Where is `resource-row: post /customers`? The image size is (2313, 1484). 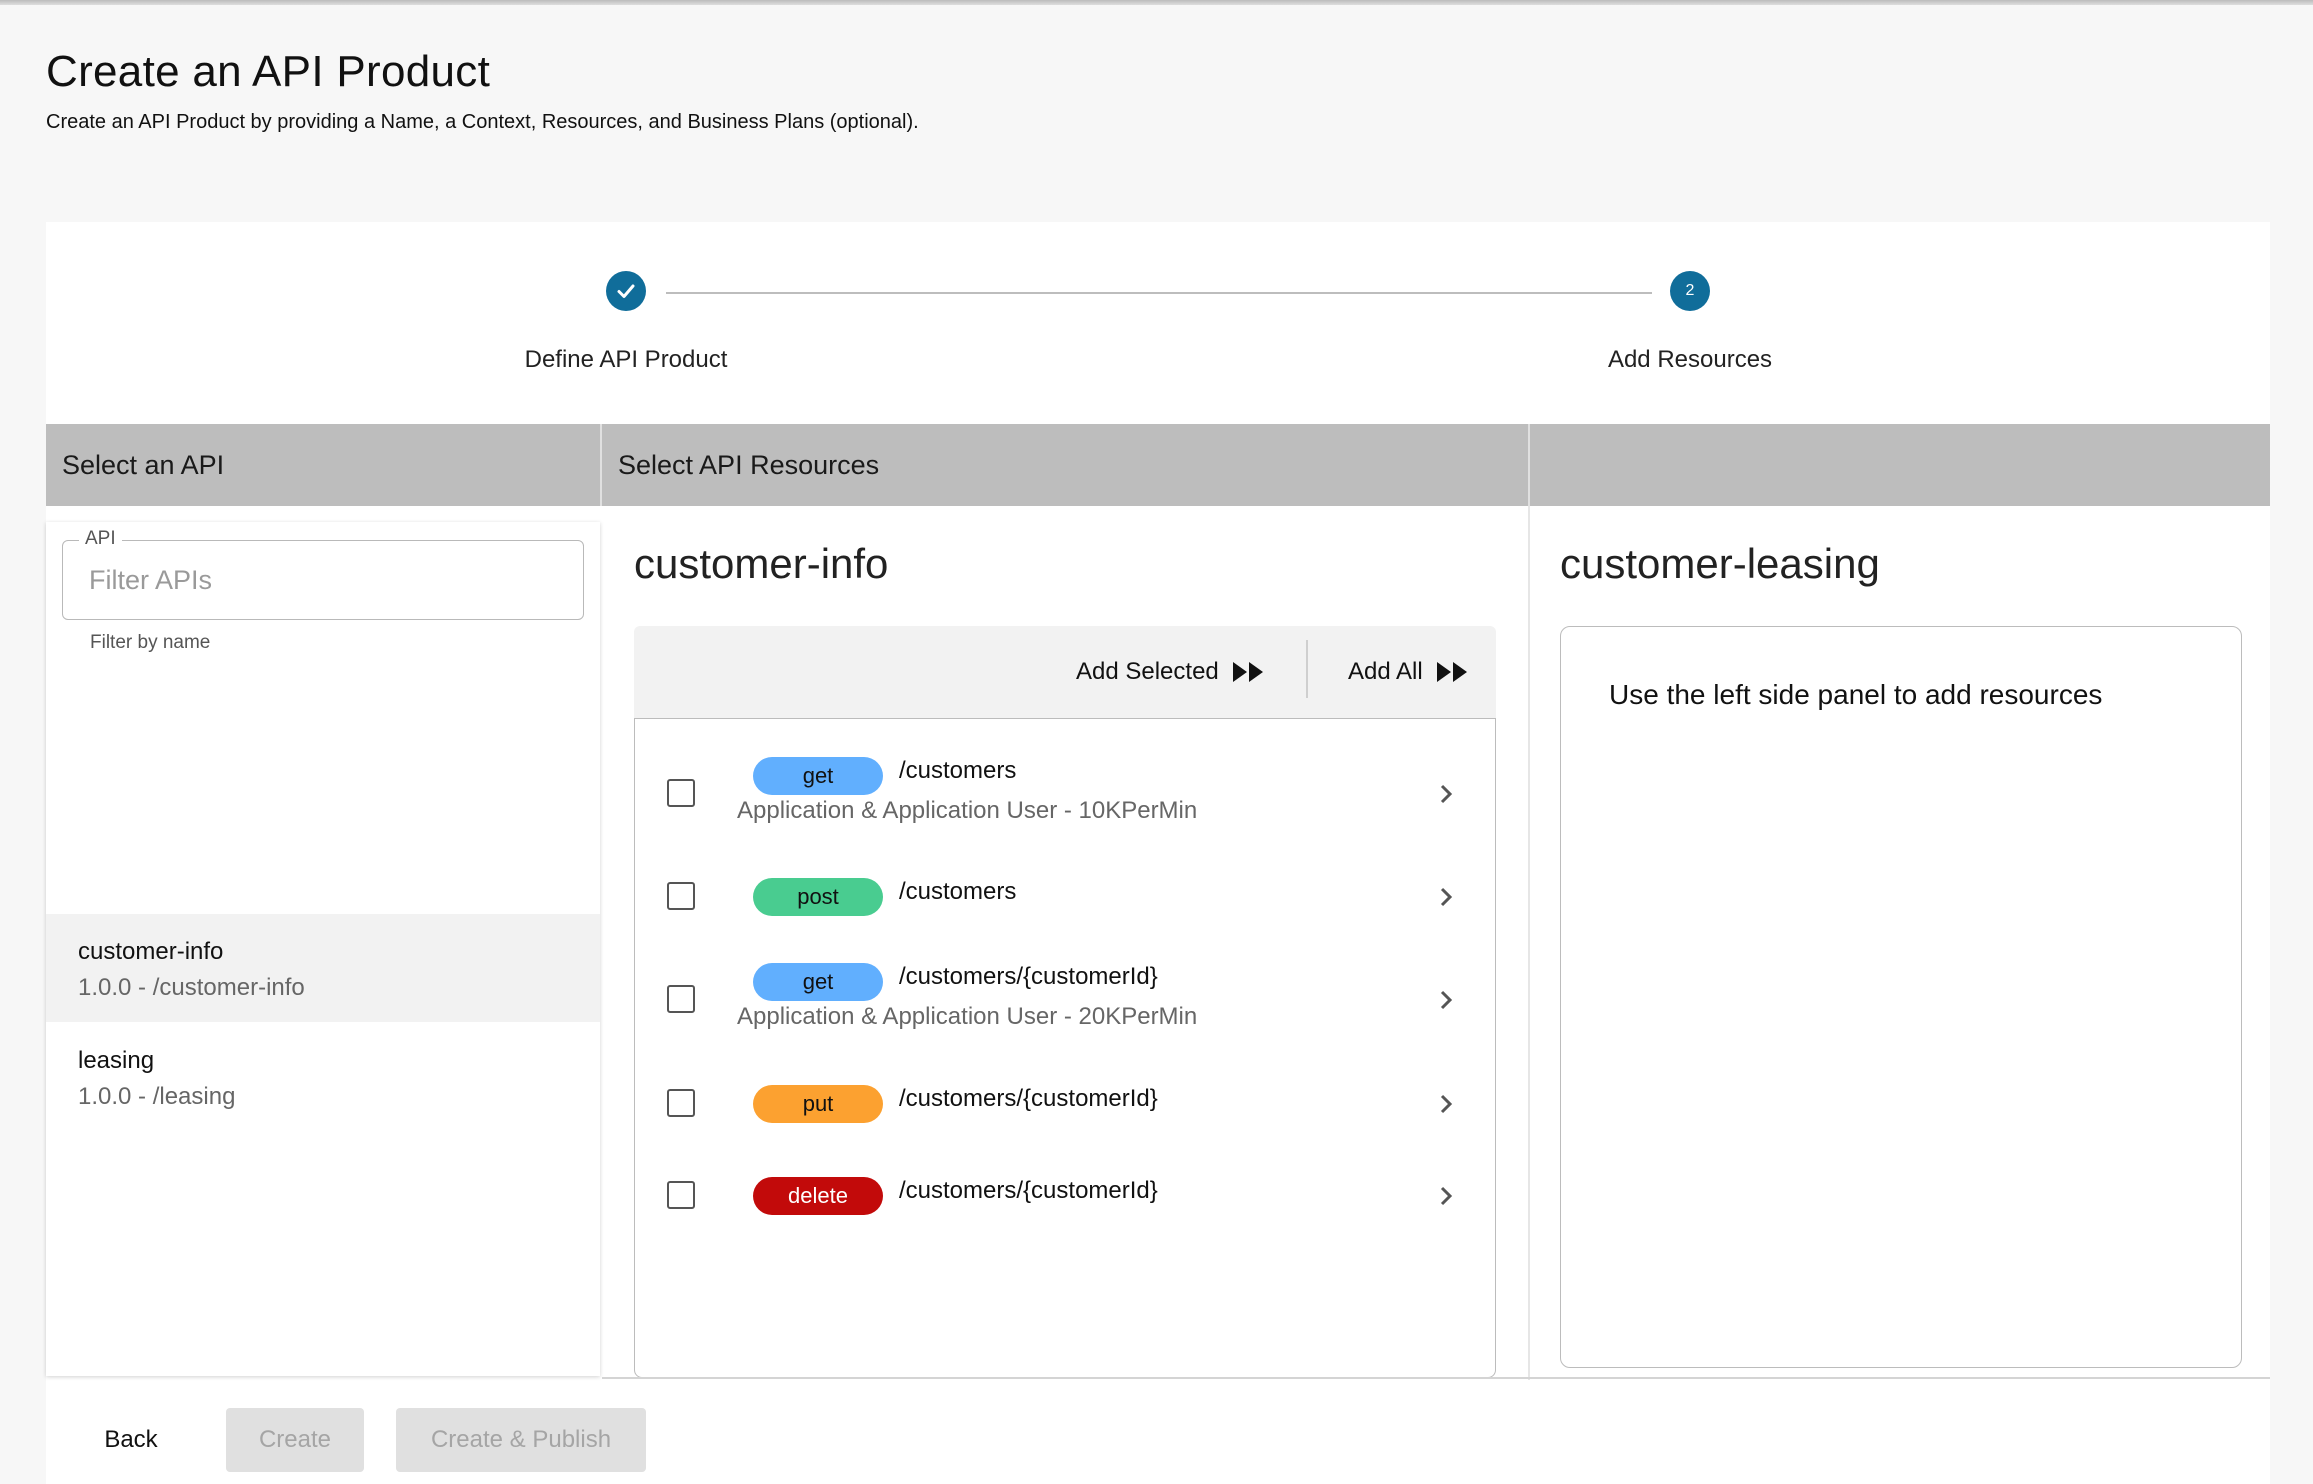 resource-row: post /customers is located at coordinates (1065, 894).